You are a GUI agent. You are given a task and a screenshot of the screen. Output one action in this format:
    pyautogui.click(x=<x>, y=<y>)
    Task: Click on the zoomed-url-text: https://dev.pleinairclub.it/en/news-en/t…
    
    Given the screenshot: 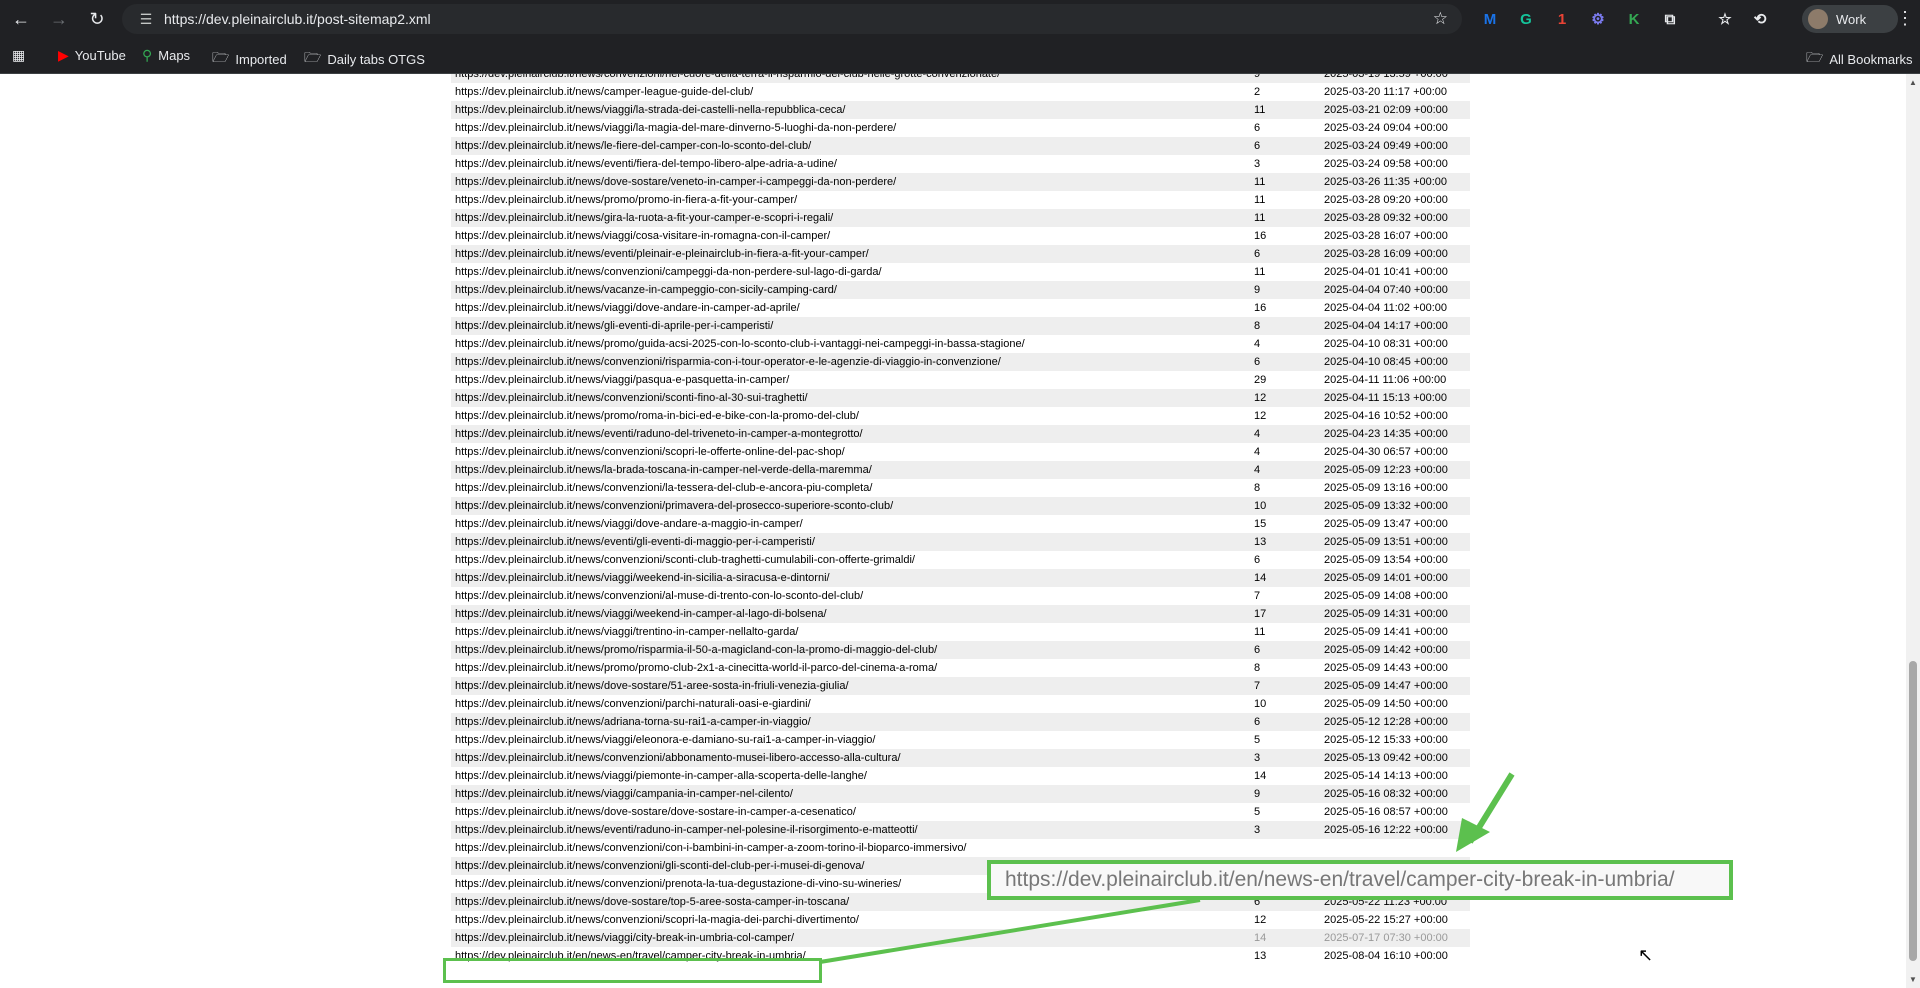 What is the action you would take?
    pyautogui.click(x=1340, y=879)
    